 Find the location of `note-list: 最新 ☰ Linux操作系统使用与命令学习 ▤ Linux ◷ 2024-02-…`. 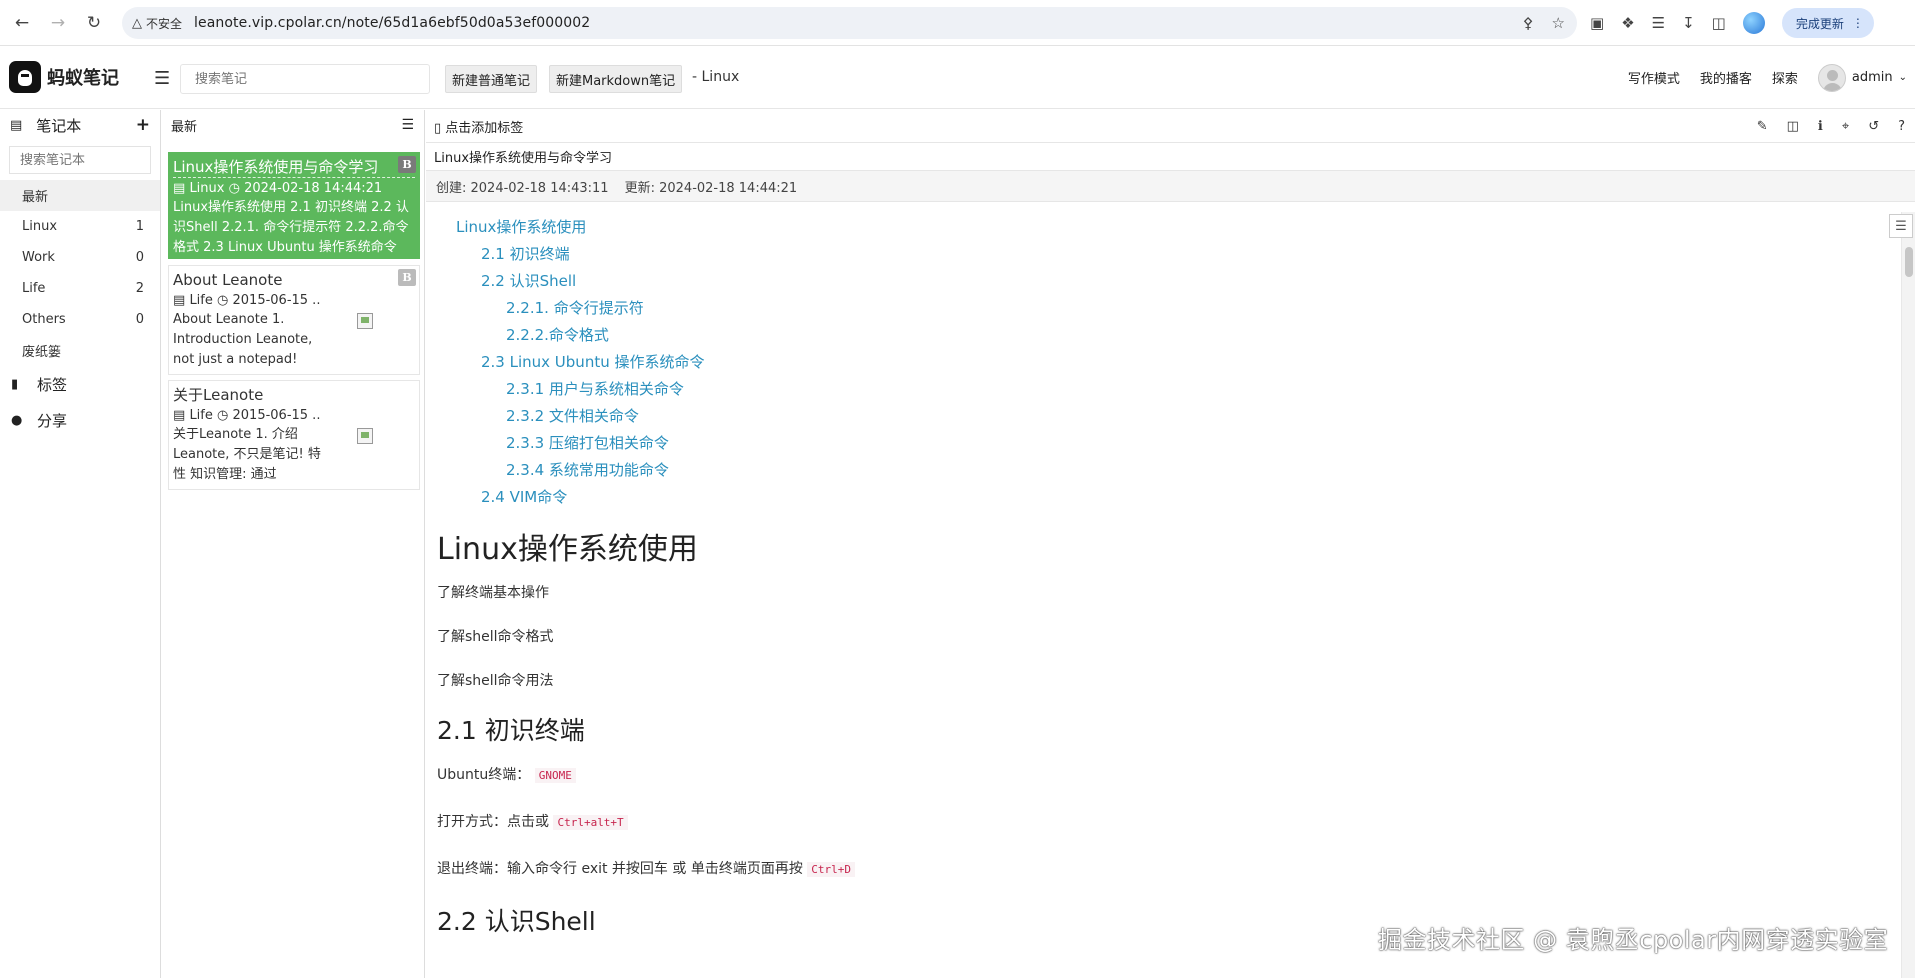

note-list: 最新 ☰ Linux操作系统使用与命令学习 ▤ Linux ◷ 2024-02-… is located at coordinates (293, 544).